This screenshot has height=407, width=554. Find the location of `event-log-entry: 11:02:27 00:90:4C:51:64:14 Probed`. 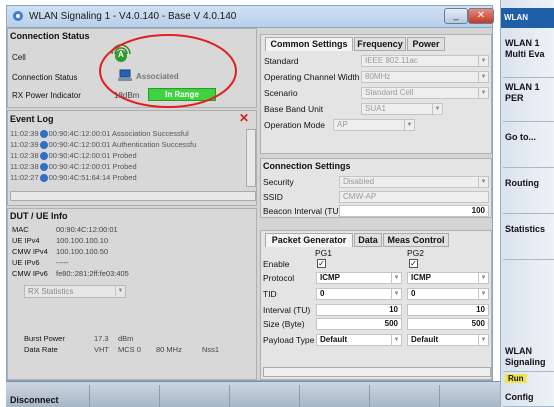

event-log-entry: 11:02:27 00:90:4C:51:64:14 Probed is located at coordinates (73, 178).